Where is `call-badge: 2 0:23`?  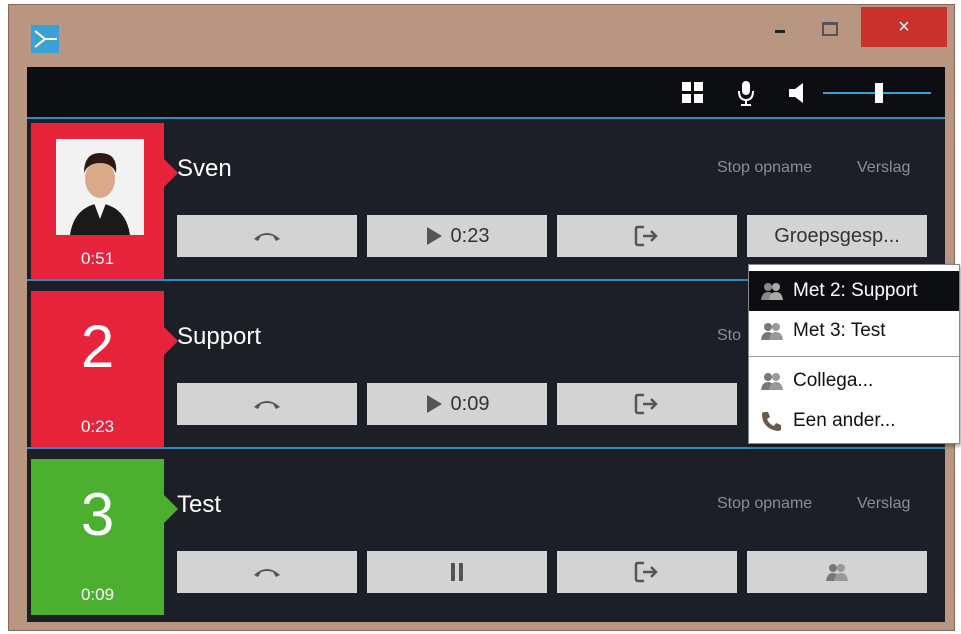
call-badge: 2 0:23 is located at coordinates (104, 369).